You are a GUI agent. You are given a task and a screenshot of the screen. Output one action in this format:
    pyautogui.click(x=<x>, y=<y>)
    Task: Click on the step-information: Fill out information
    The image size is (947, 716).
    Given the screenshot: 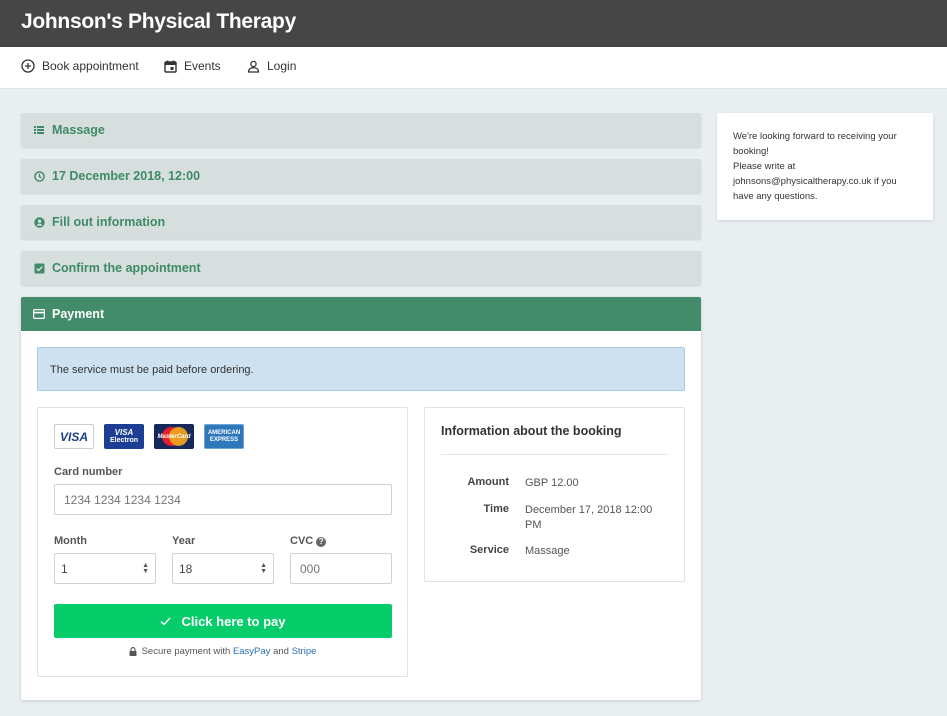 What is the action you would take?
    pyautogui.click(x=361, y=222)
    